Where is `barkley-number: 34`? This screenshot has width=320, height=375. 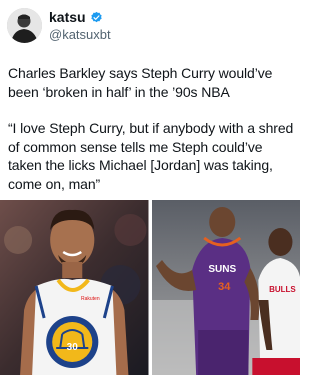
barkley-number: 34 is located at coordinates (224, 287).